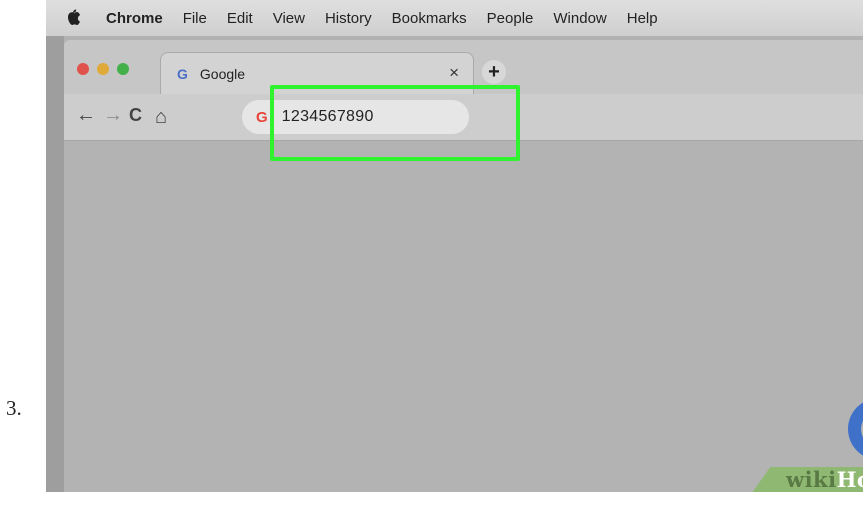 The image size is (863, 518). Describe the element at coordinates (134, 18) in the screenshot. I see `menu-chrome: Chrome` at that location.